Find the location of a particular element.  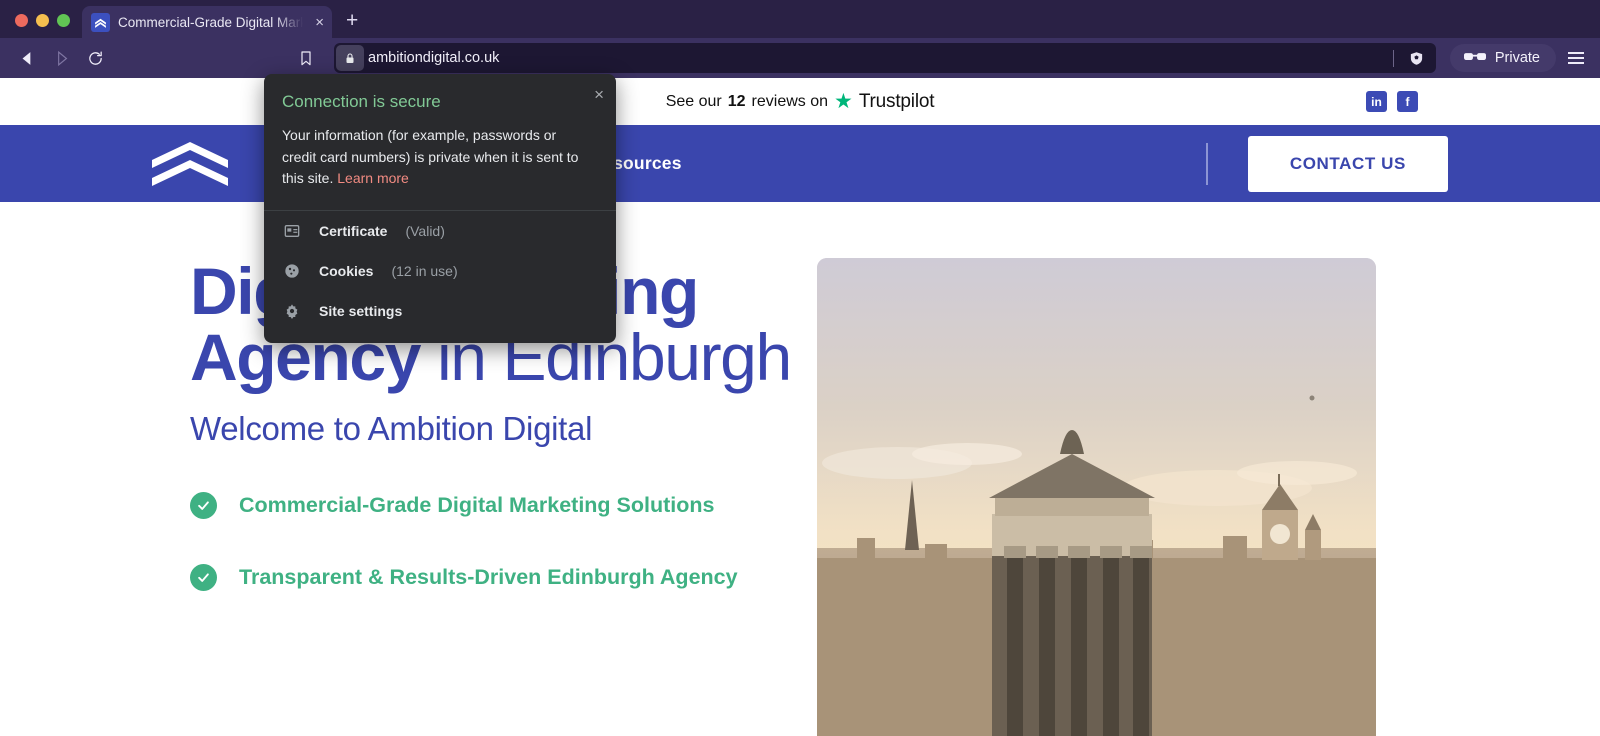

contact-us-button: CONTACT US is located at coordinates (1347, 163).